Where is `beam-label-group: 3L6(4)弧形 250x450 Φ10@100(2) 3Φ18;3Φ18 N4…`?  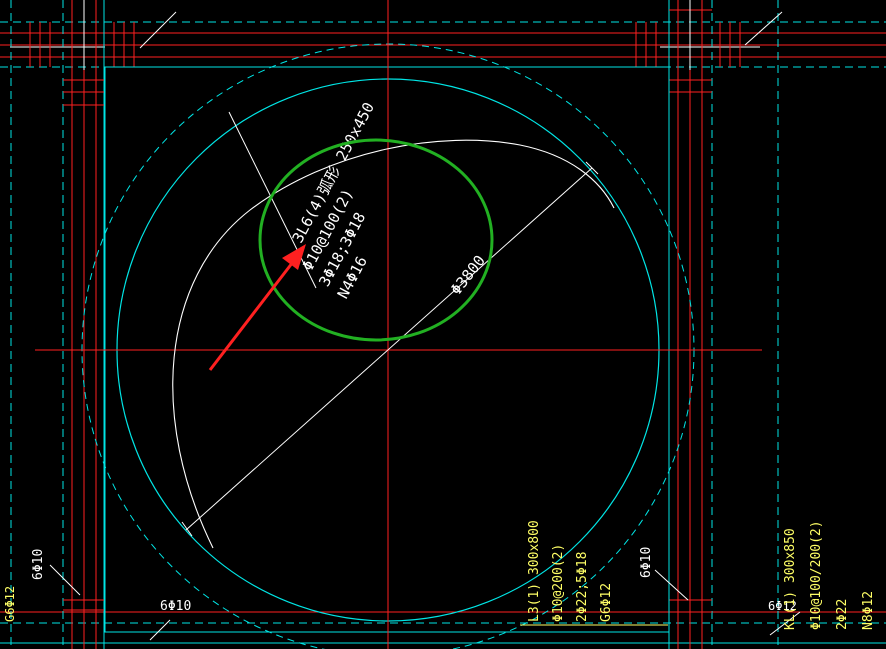 beam-label-group: 3L6(4)弧形 250x450 Φ10@100(2) 3Φ18;3Φ18 N4… is located at coordinates (333, 200).